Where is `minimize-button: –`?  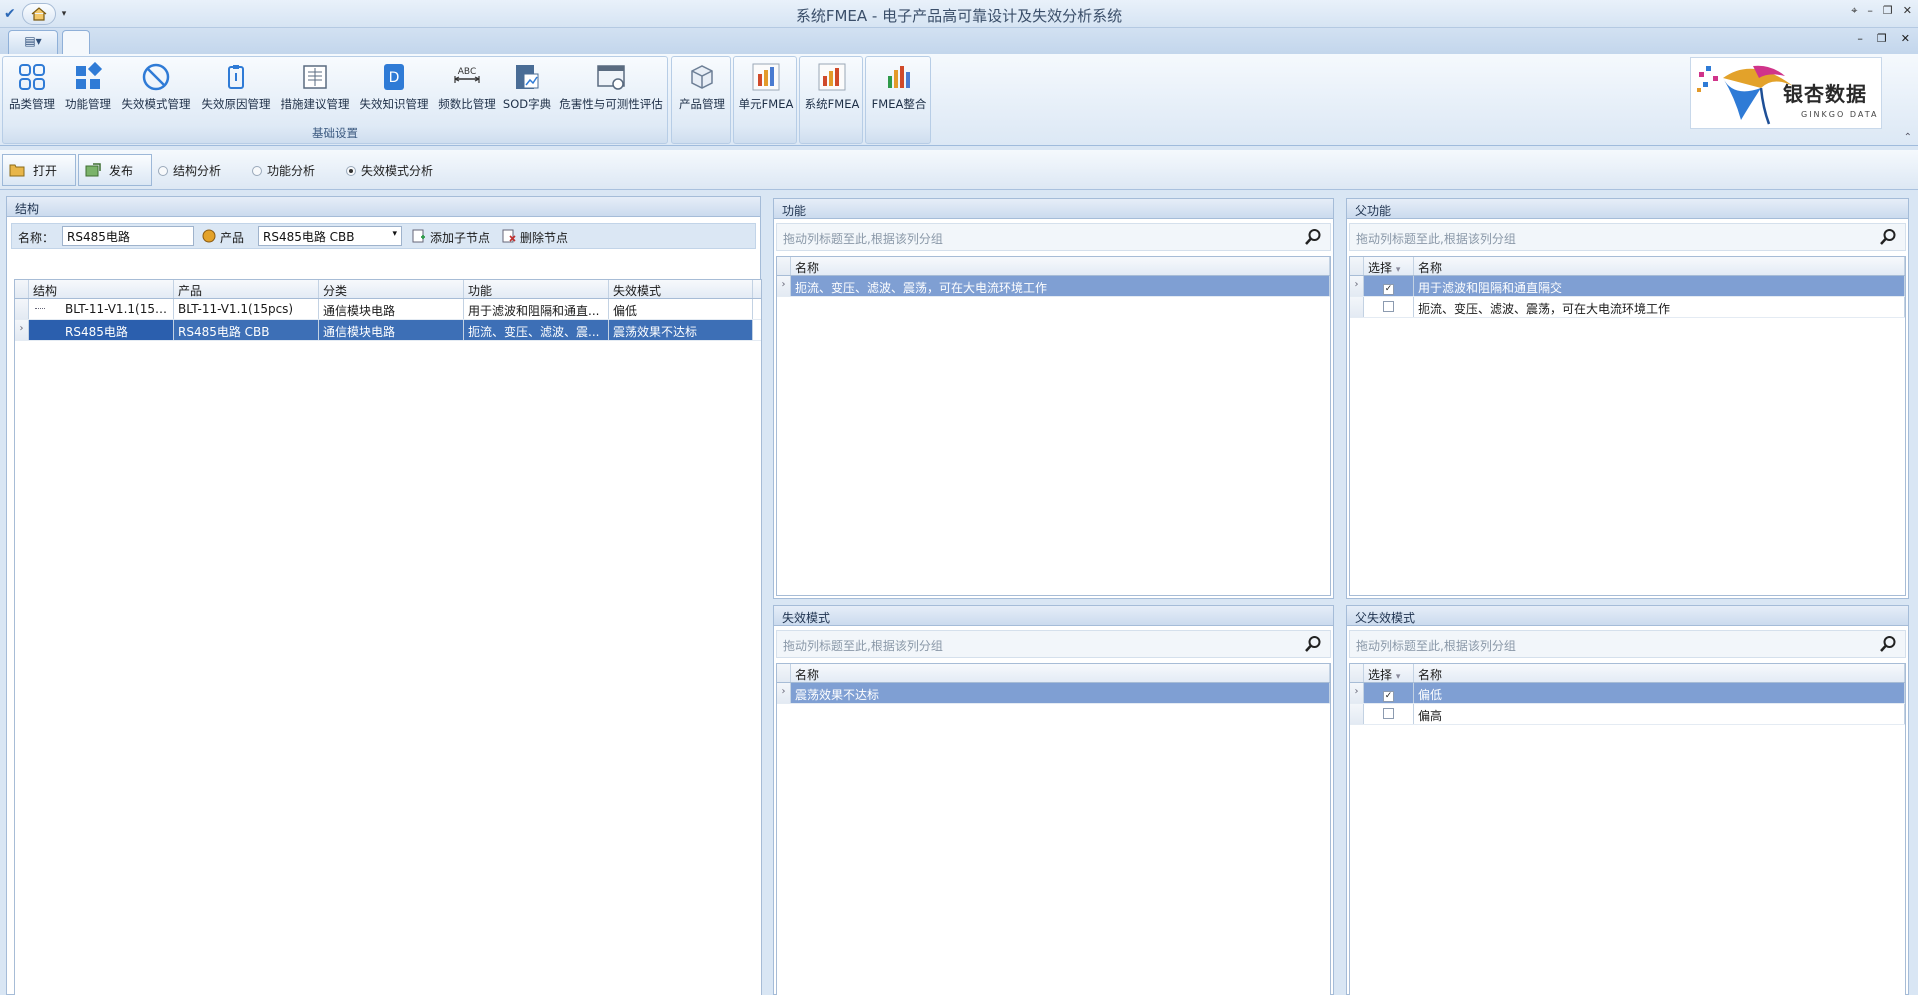 minimize-button: – is located at coordinates (1870, 11).